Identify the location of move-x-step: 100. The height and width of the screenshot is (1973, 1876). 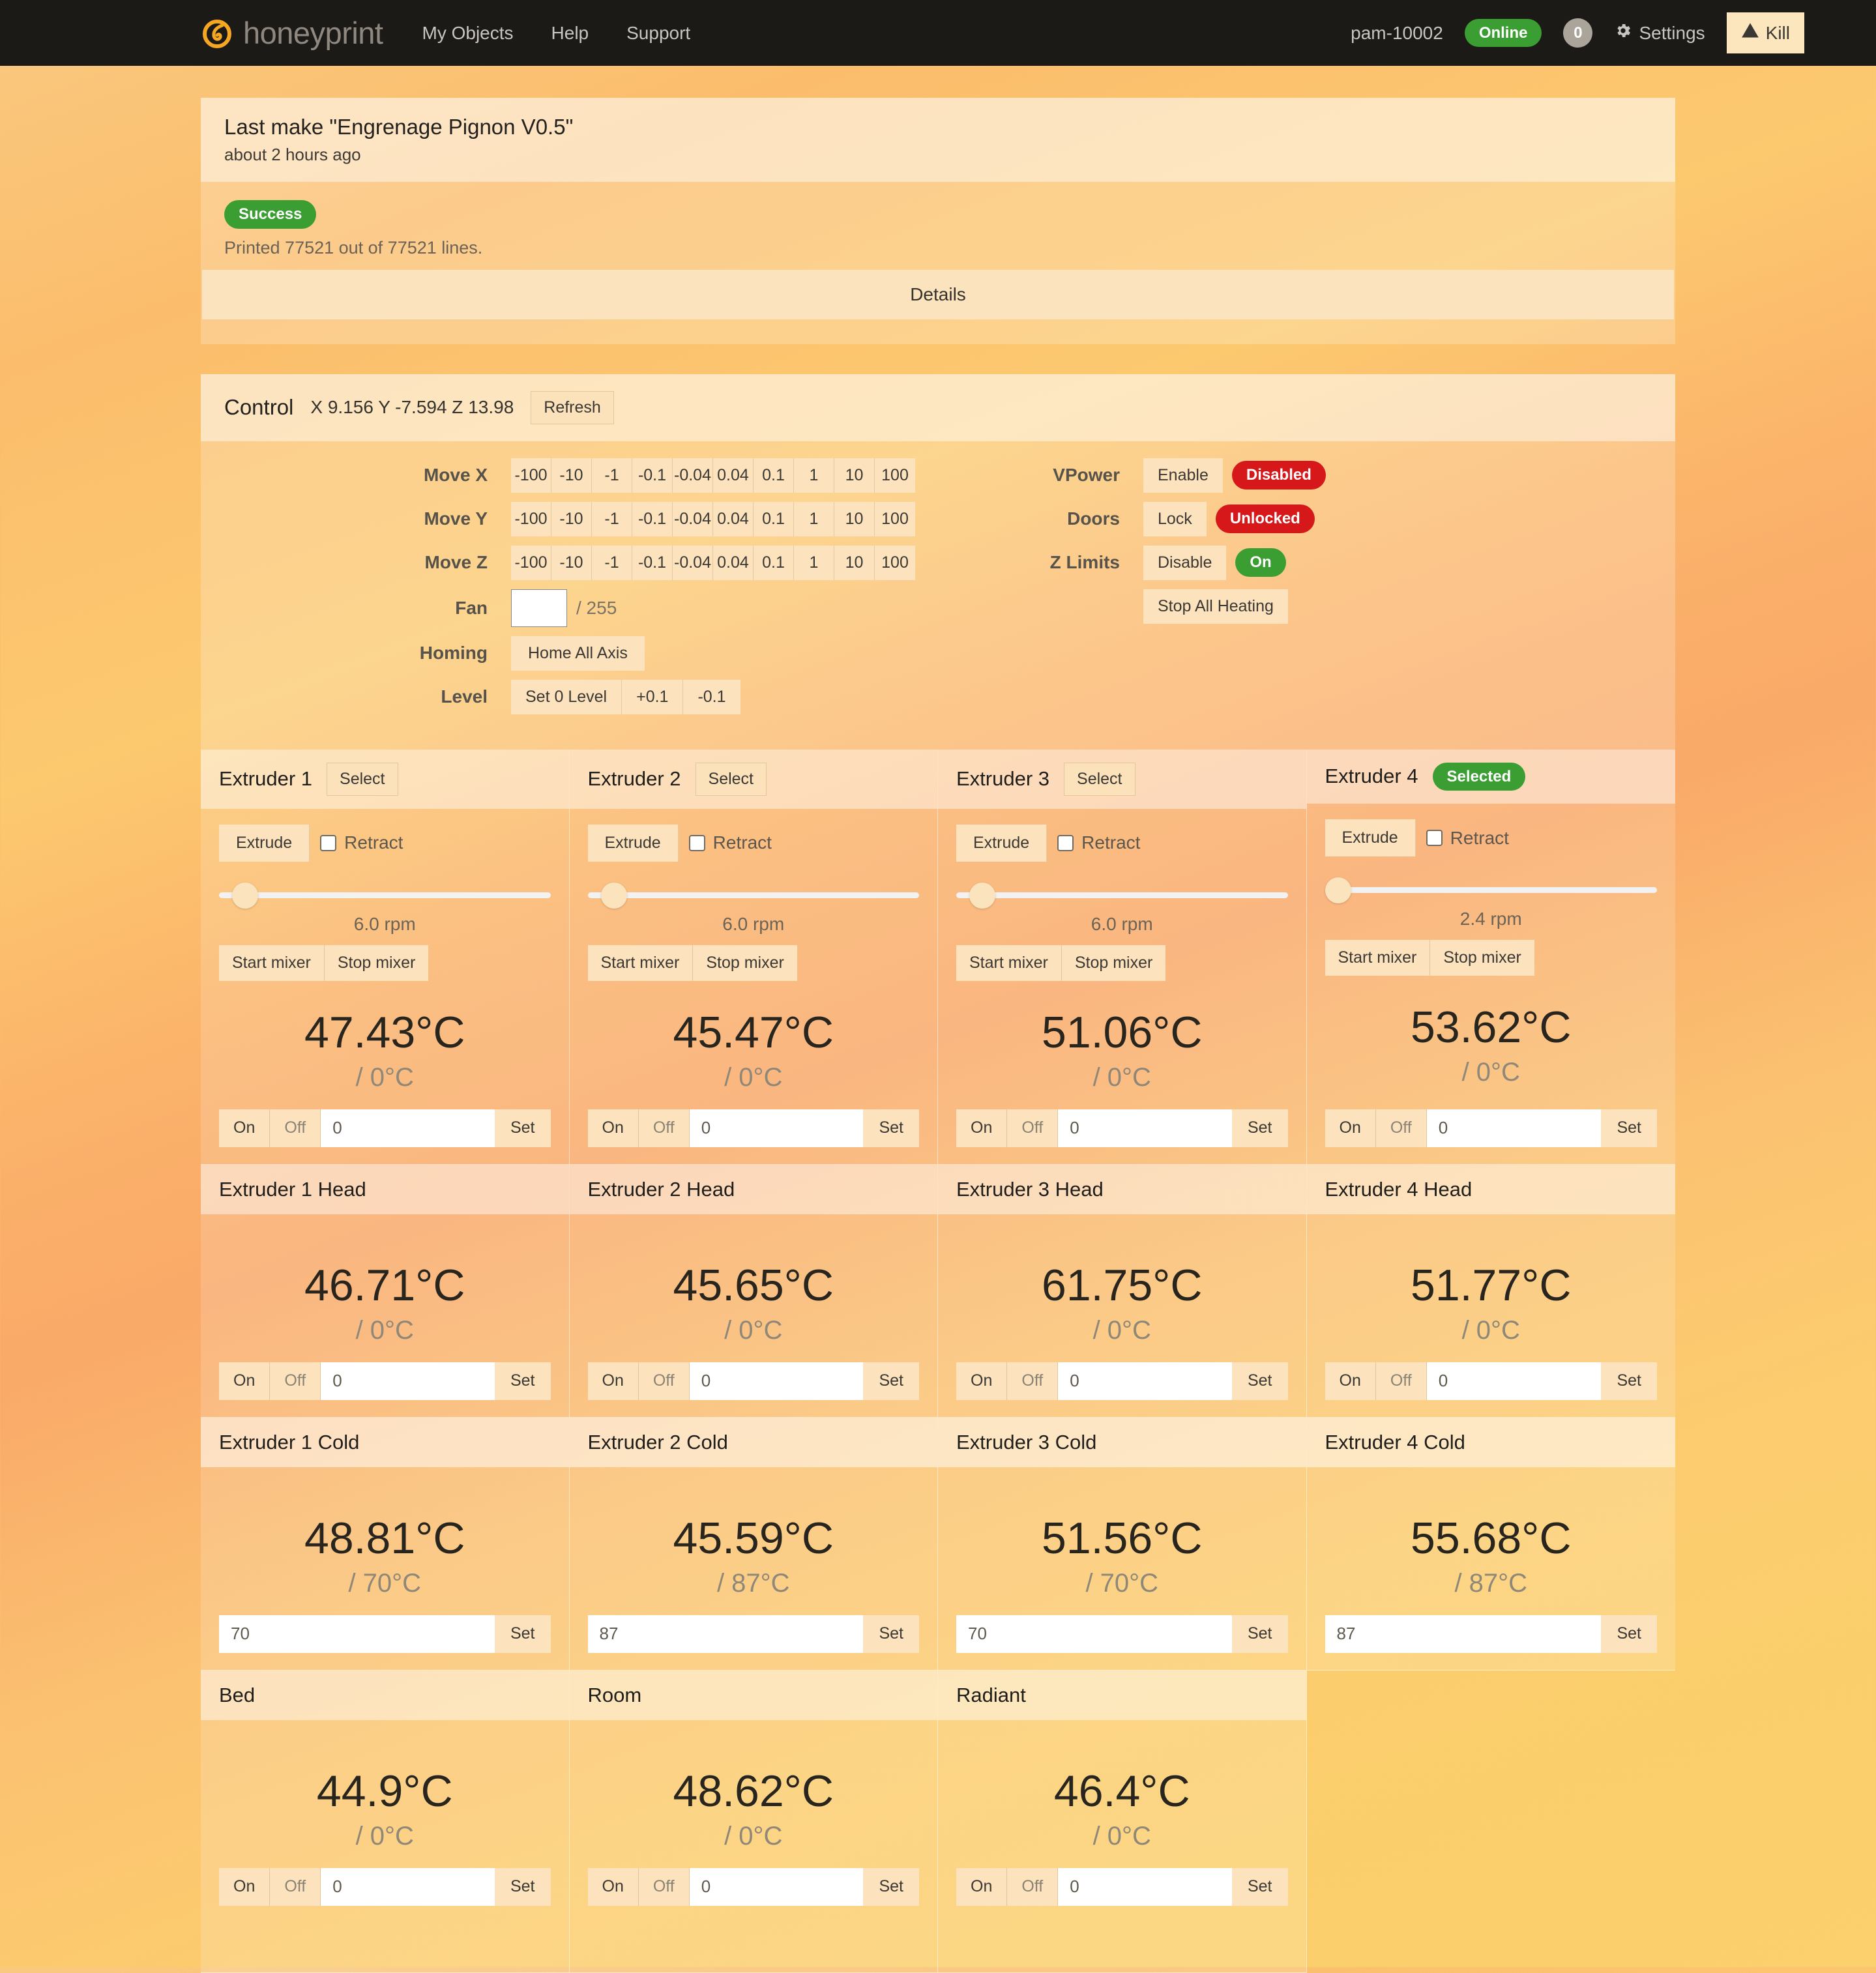
(895, 475).